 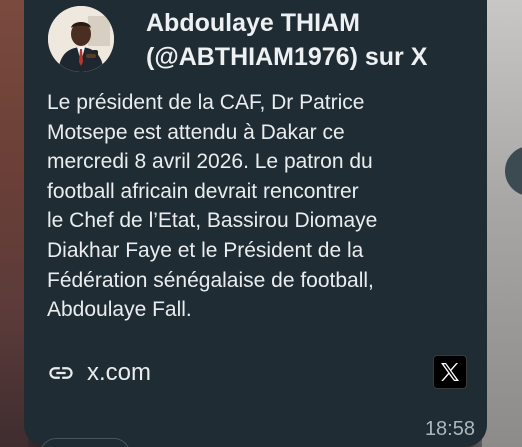 I want to click on link-preview: x.com, so click(x=99, y=373).